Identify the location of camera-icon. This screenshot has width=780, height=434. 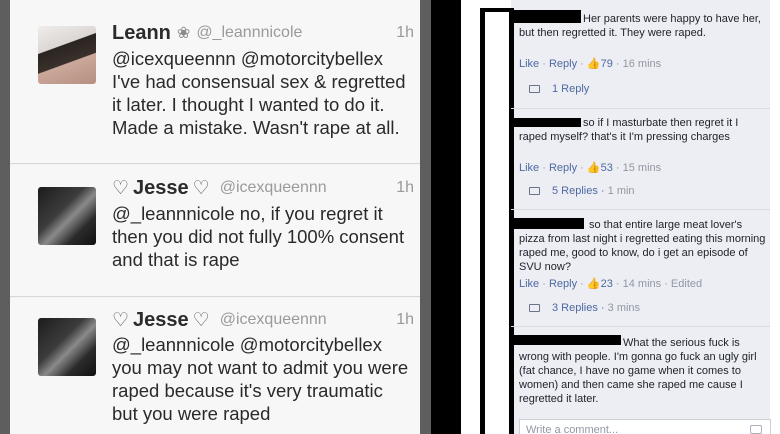
(756, 429).